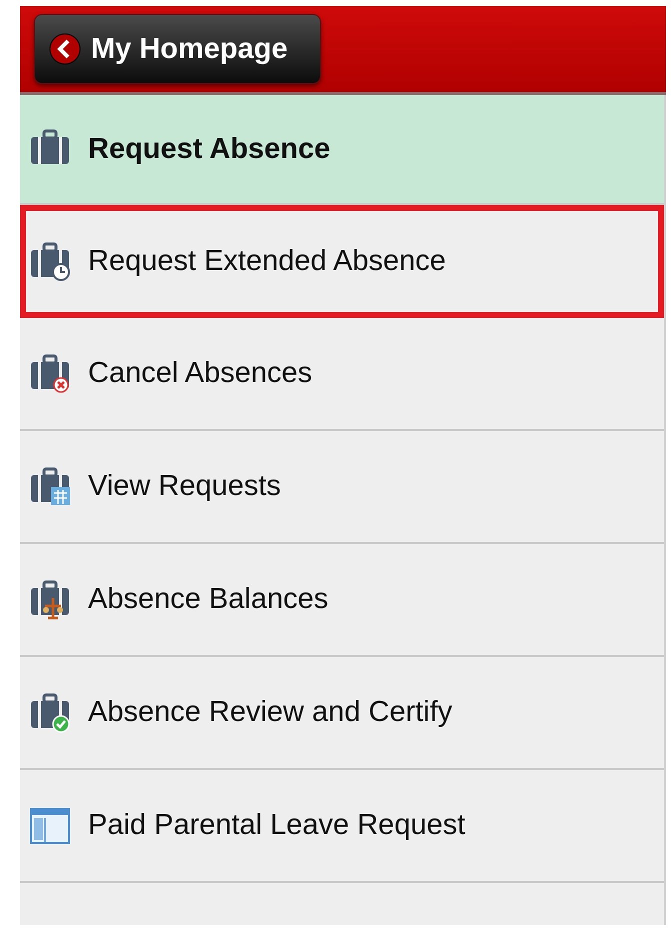 This screenshot has height=930, width=671. I want to click on briefcase-check-icon, so click(50, 712).